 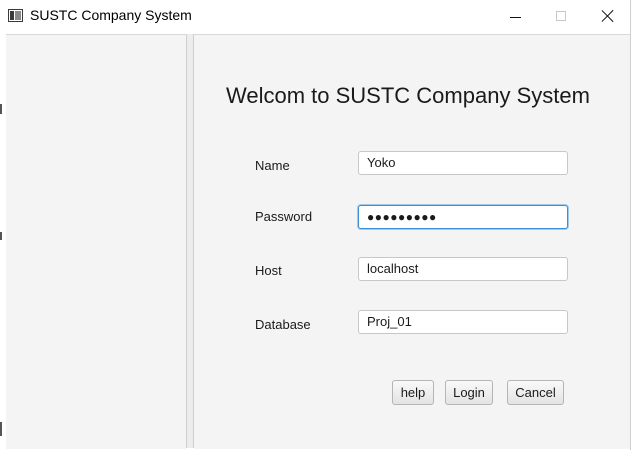 I want to click on password-label: Password, so click(x=284, y=216).